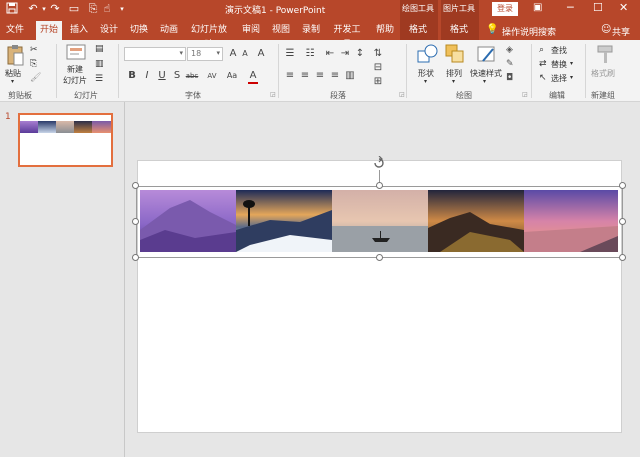 This screenshot has height=457, width=640. I want to click on smartart-icon: ⊞, so click(378, 82).